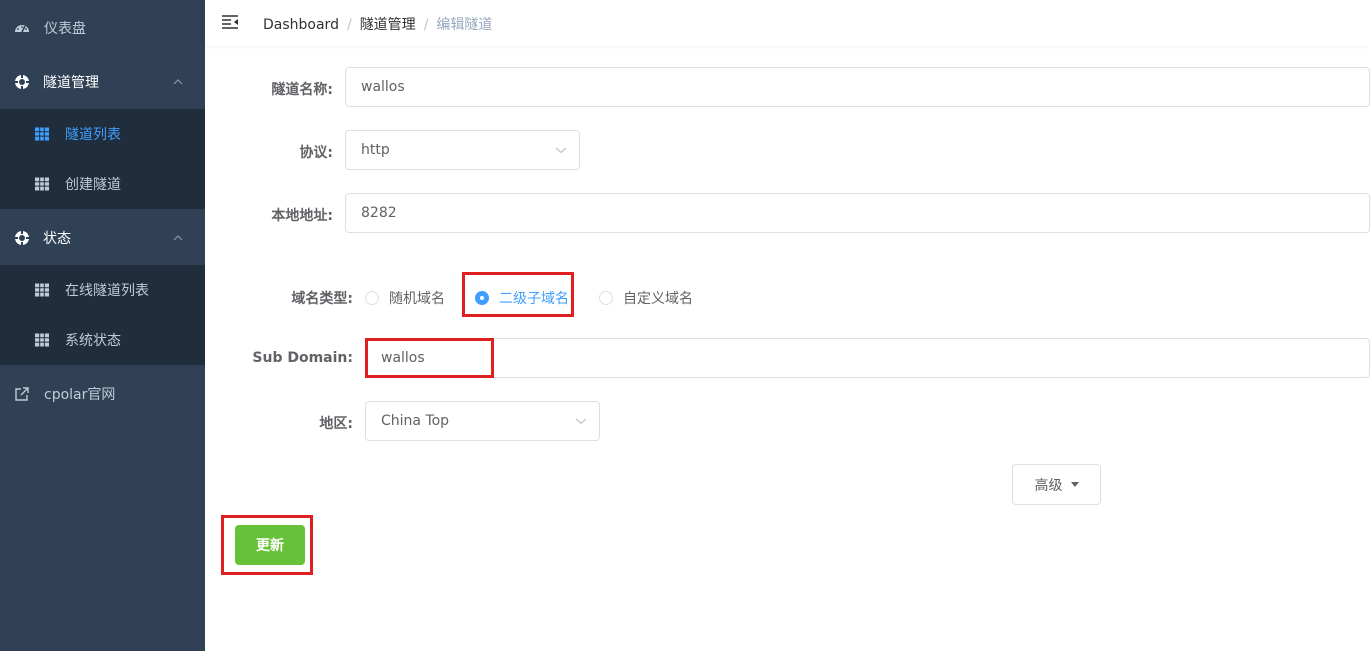  Describe the element at coordinates (102, 28) in the screenshot. I see `sidebar-item-dashboard: 仪表盘` at that location.